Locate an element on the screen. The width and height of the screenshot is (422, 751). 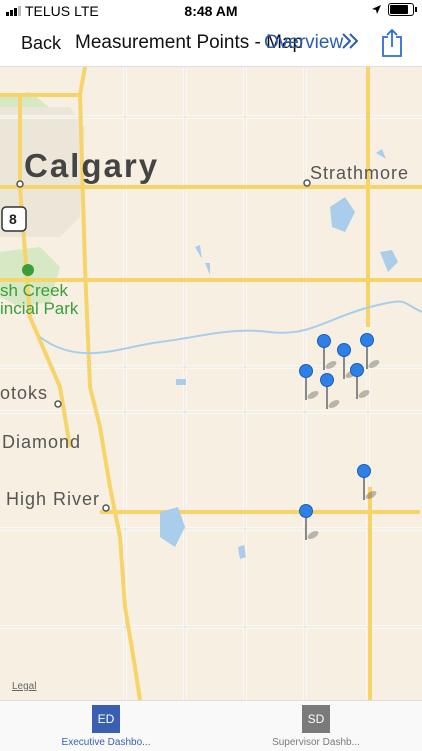
back-button: Back is located at coordinates (41, 43).